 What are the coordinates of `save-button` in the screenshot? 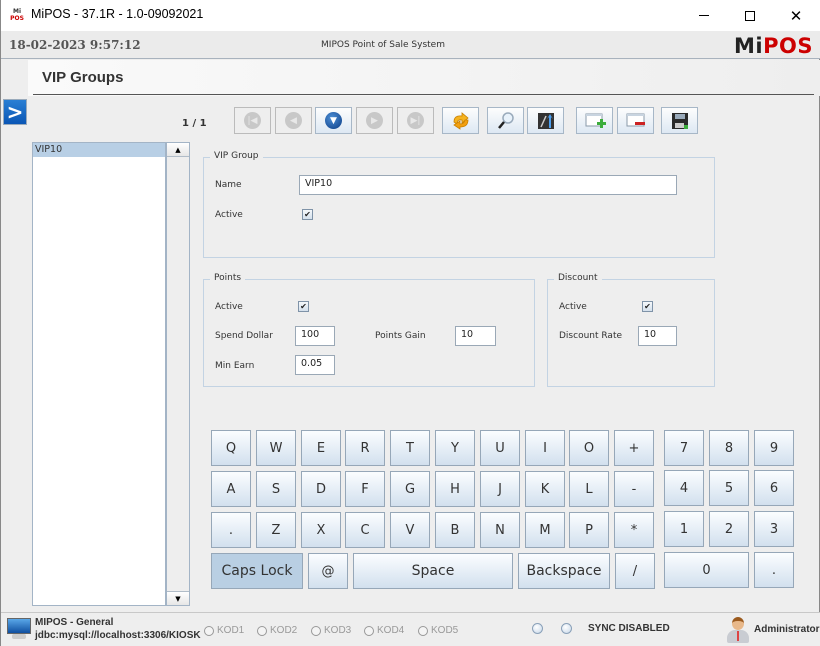 It's located at (679, 120).